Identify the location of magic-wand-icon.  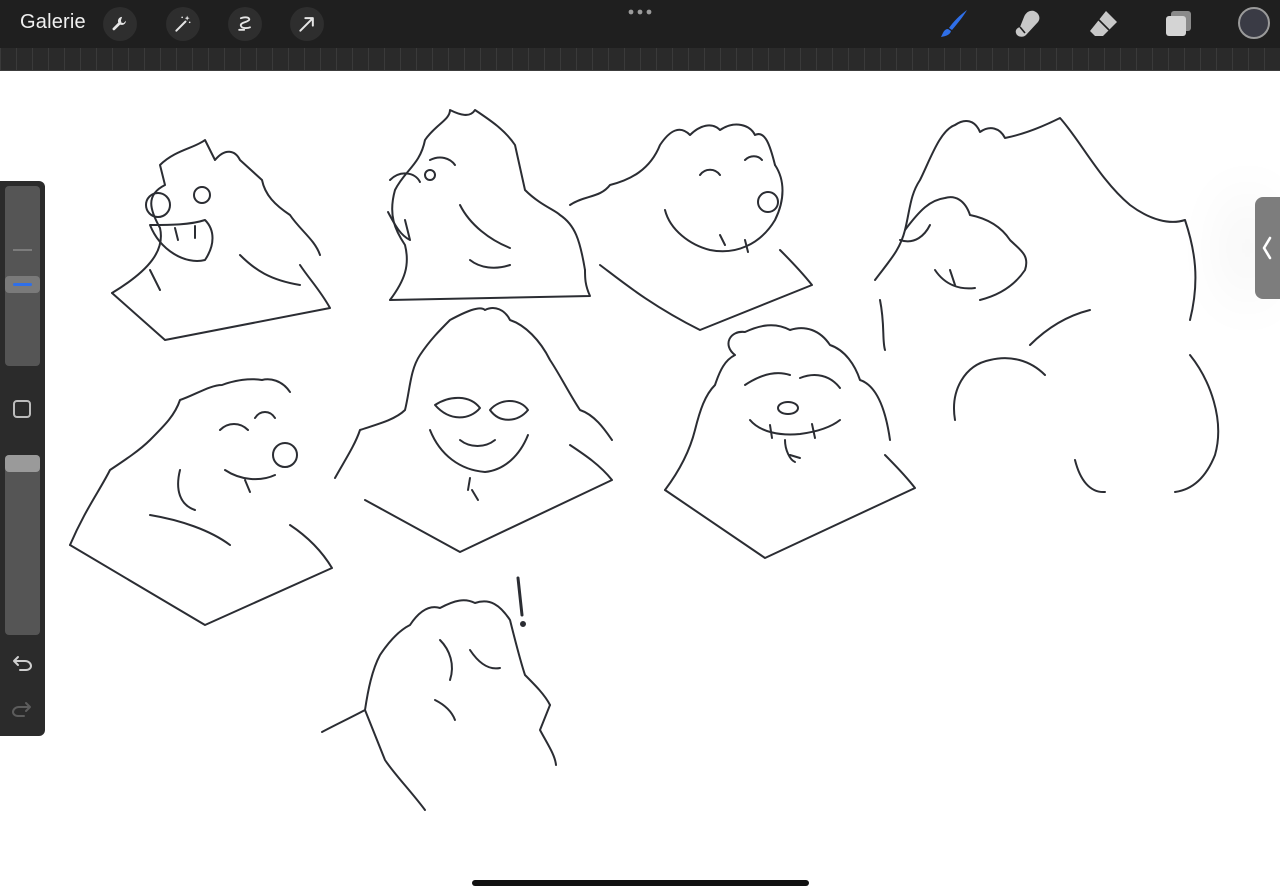
(183, 23).